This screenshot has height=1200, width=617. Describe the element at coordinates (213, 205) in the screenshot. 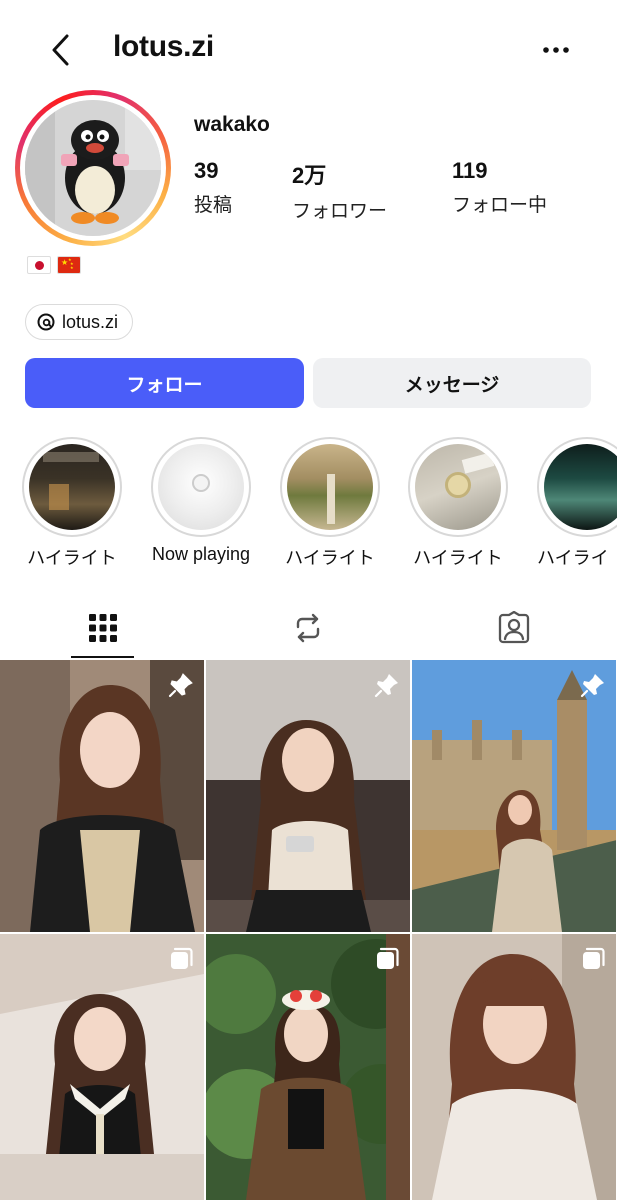

I see `posts-label: 投稿` at that location.